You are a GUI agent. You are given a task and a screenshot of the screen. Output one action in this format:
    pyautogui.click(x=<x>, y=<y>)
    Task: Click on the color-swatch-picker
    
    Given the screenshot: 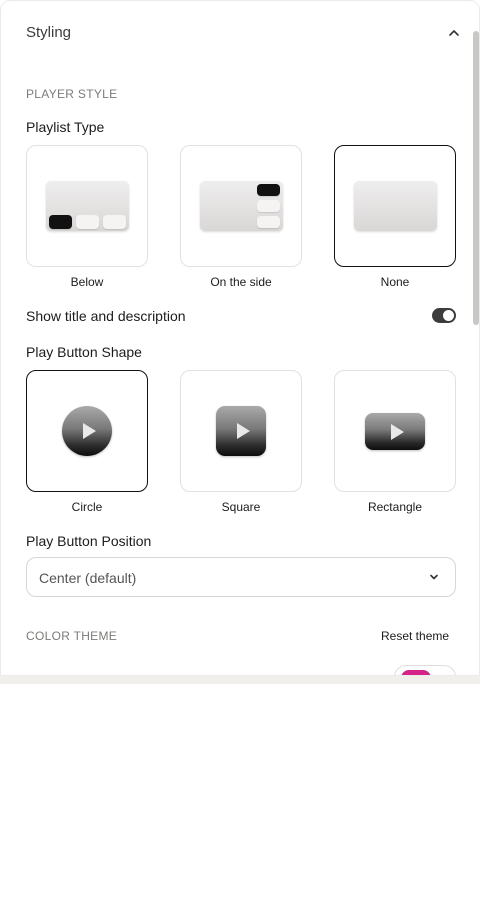 What is the action you would take?
    pyautogui.click(x=425, y=670)
    